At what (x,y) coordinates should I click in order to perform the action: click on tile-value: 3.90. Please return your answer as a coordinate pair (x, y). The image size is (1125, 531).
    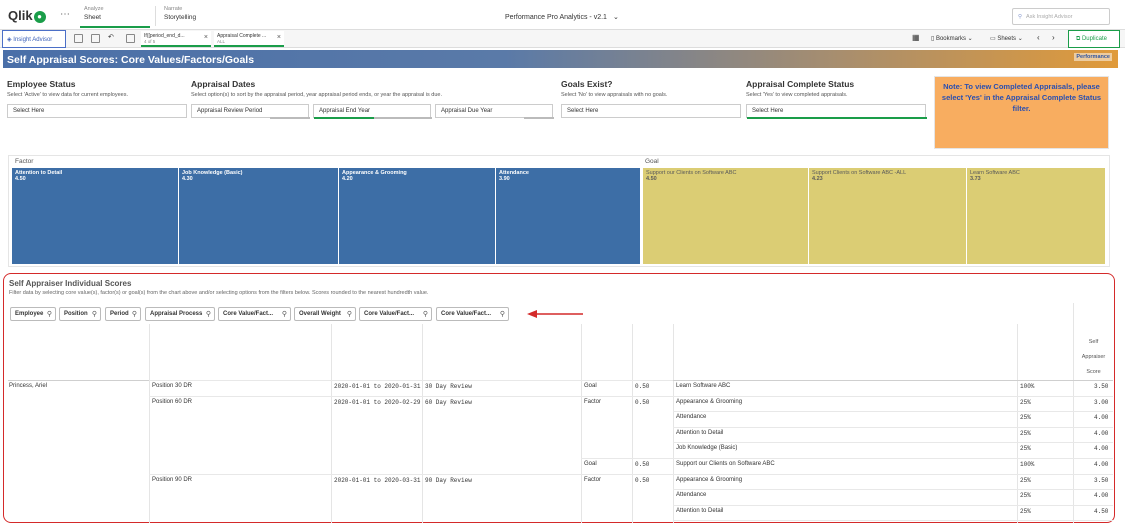
    Looking at the image, I should click on (504, 179).